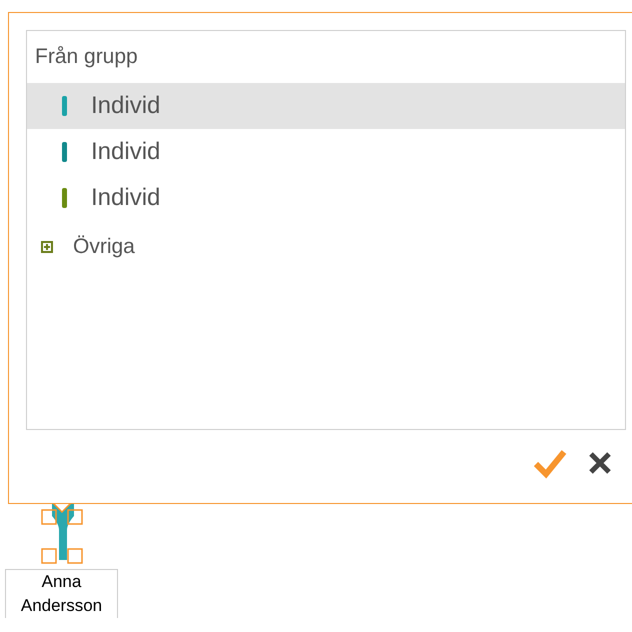 This screenshot has width=632, height=632. I want to click on list-header: Från grupp, so click(86, 57).